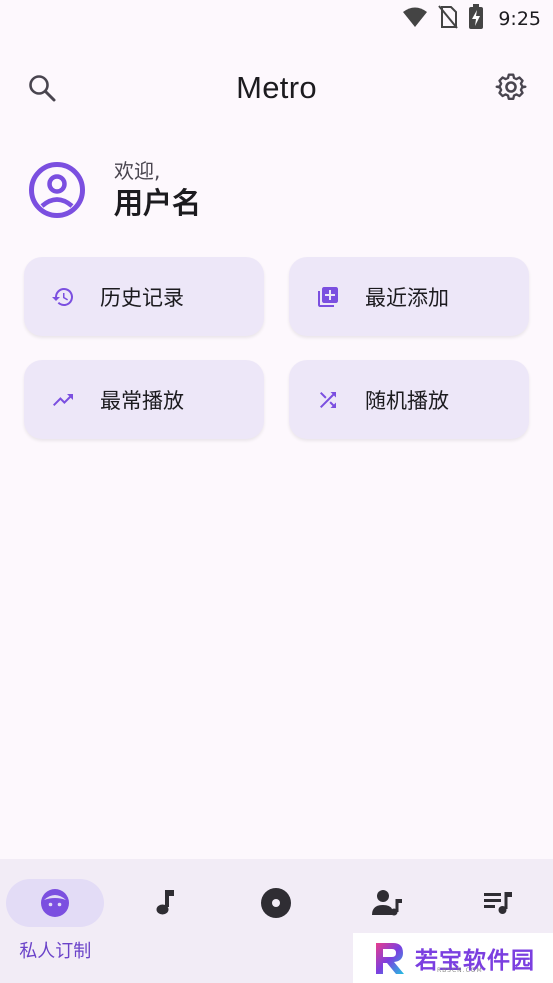 This screenshot has width=553, height=983. Describe the element at coordinates (328, 400) in the screenshot. I see `shuffle-icon` at that location.